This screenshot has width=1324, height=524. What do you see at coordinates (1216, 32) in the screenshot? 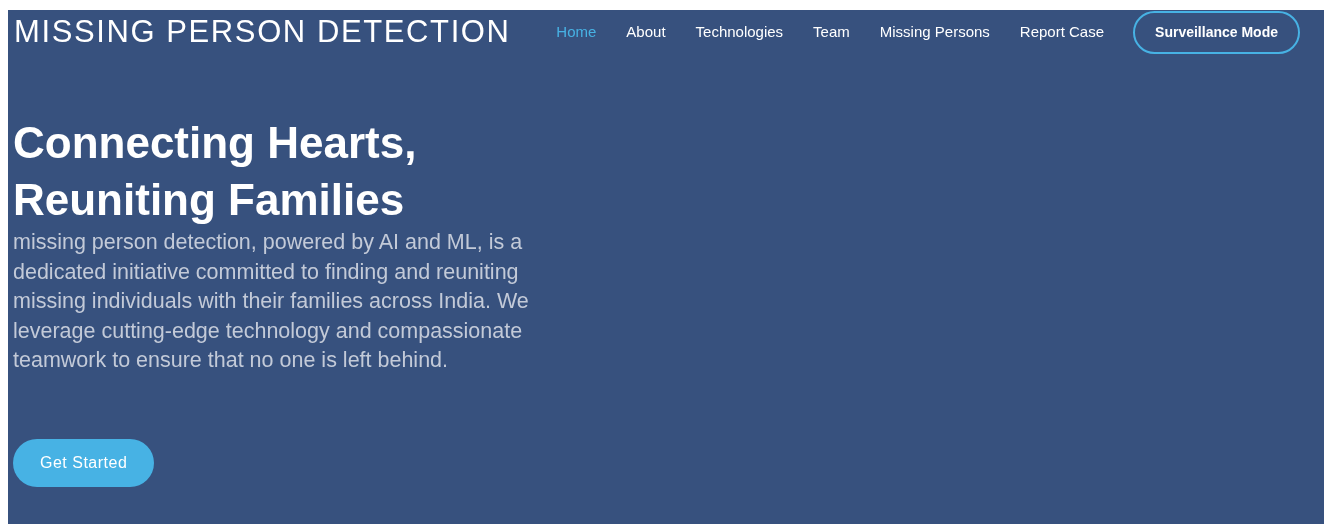
I see `surveillance-mode-button: Surveillance Mode` at bounding box center [1216, 32].